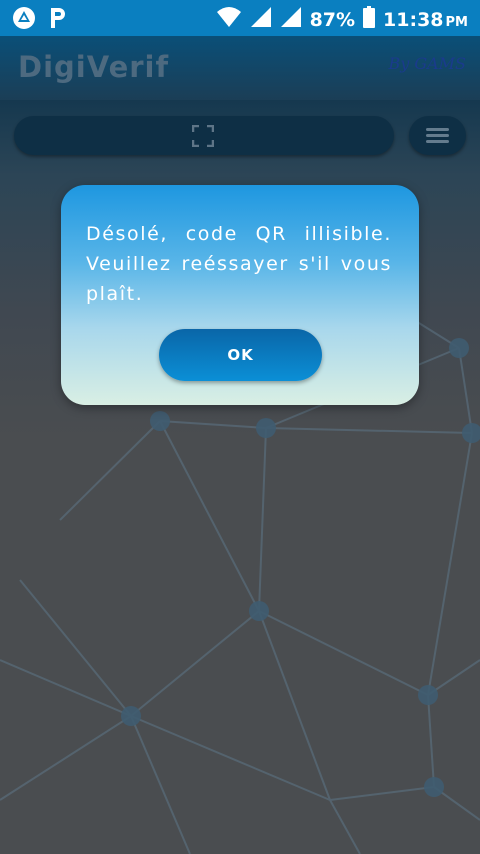 The image size is (480, 854). I want to click on clock-time: 11:38, so click(413, 19).